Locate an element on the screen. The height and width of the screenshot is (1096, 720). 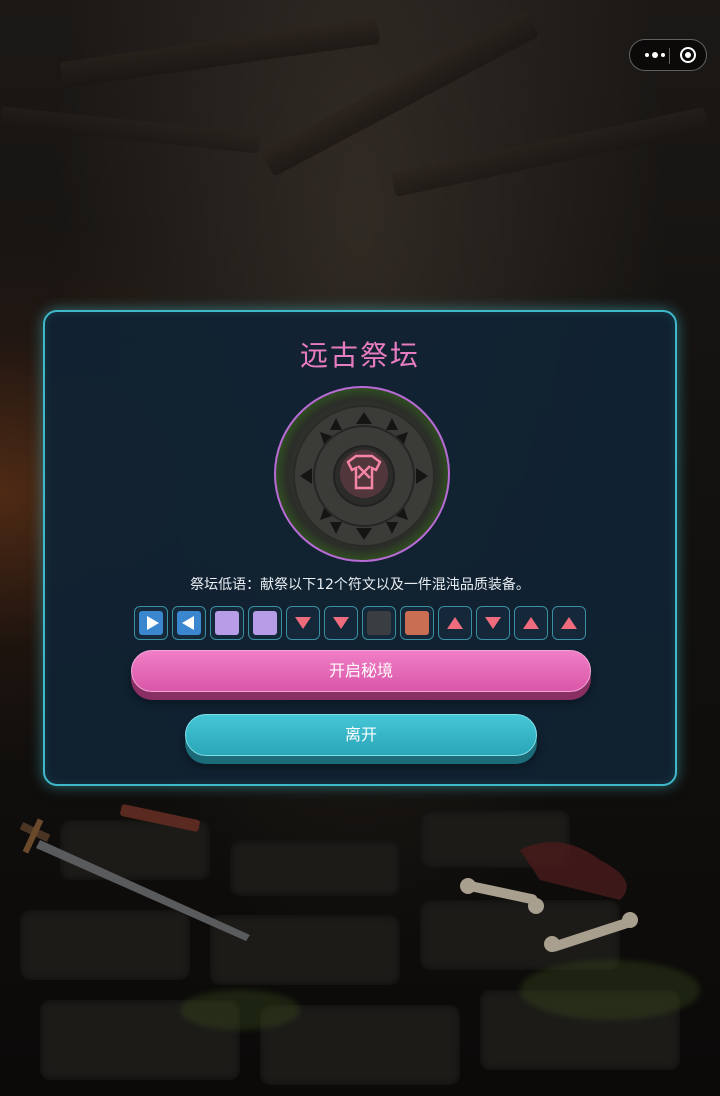
rune-circle-icon is located at coordinates (364, 476).